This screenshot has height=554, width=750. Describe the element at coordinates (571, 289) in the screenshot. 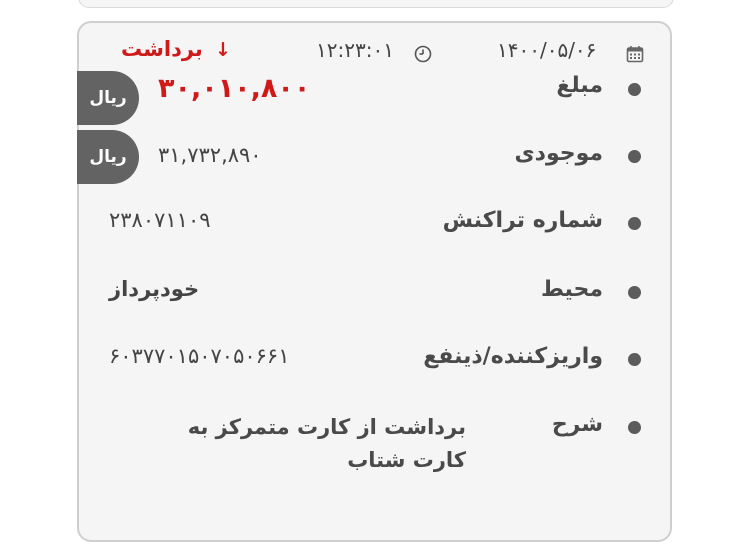

I see `environment-label: محیط` at that location.